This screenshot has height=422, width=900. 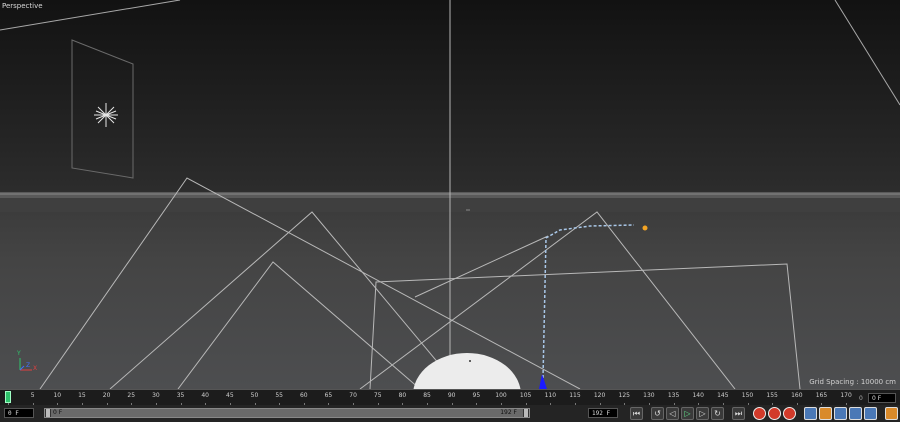 What do you see at coordinates (603, 413) in the screenshot?
I see `max-frame-field: 192 F` at bounding box center [603, 413].